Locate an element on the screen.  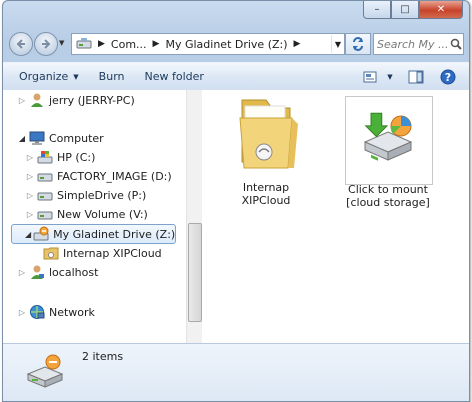
tree-item-gladinet-drive: ◢ My Gladinet Drive (Z:) is located at coordinates (93, 234).